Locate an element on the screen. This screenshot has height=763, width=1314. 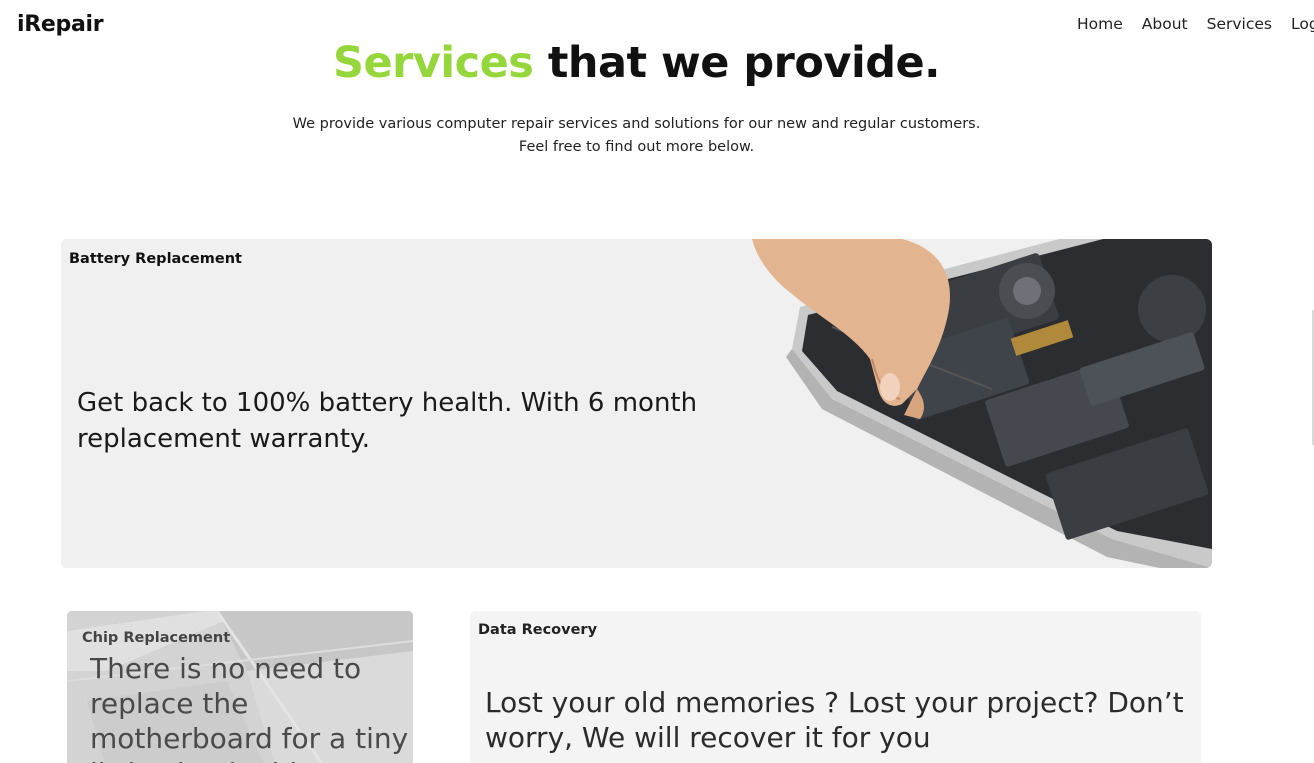
service-label-data-recovery: Data Recovery is located at coordinates (538, 630).